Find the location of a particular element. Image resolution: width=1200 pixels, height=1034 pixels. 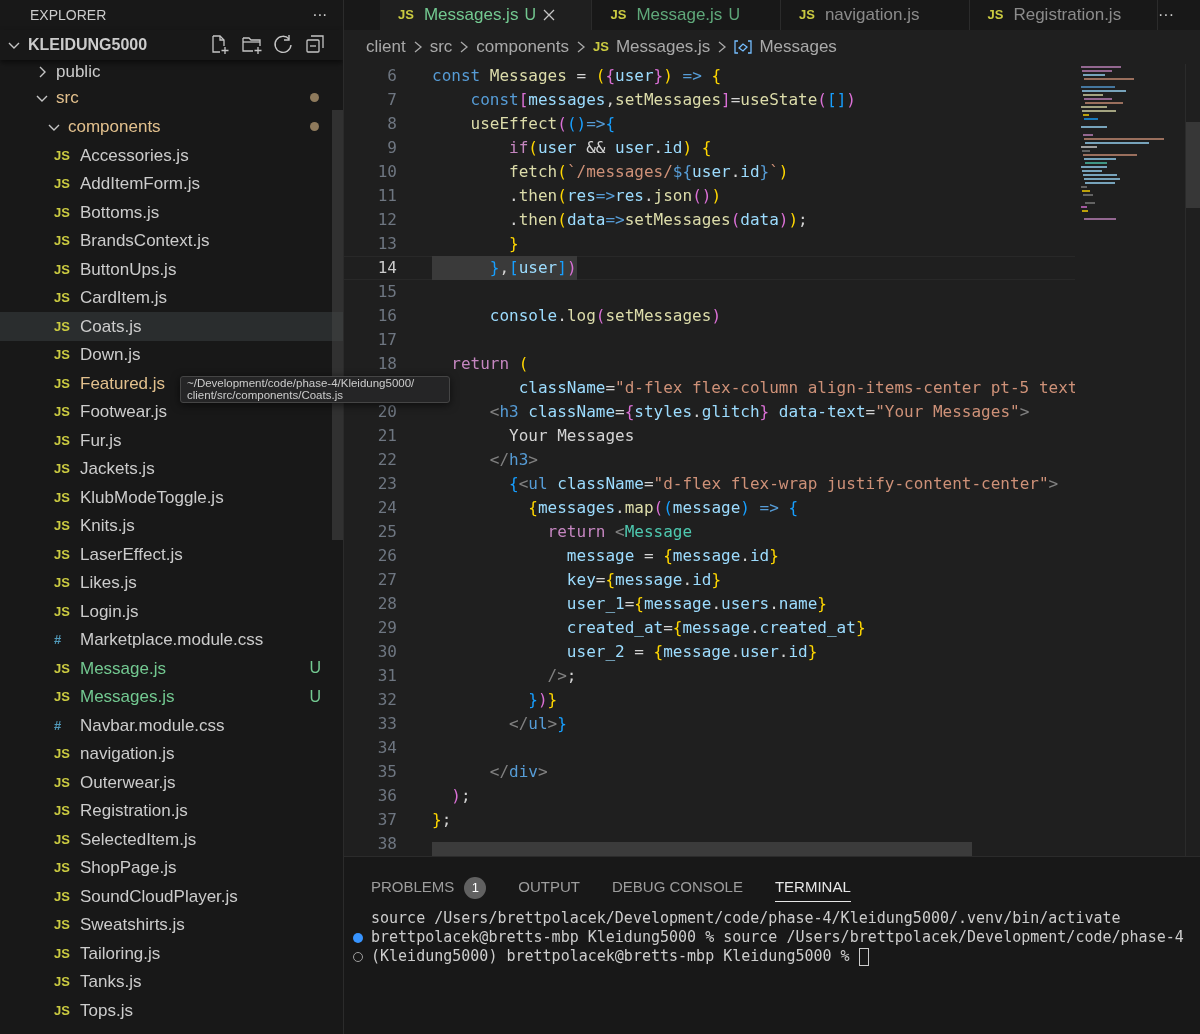

code-line: }; is located at coordinates (442, 820).